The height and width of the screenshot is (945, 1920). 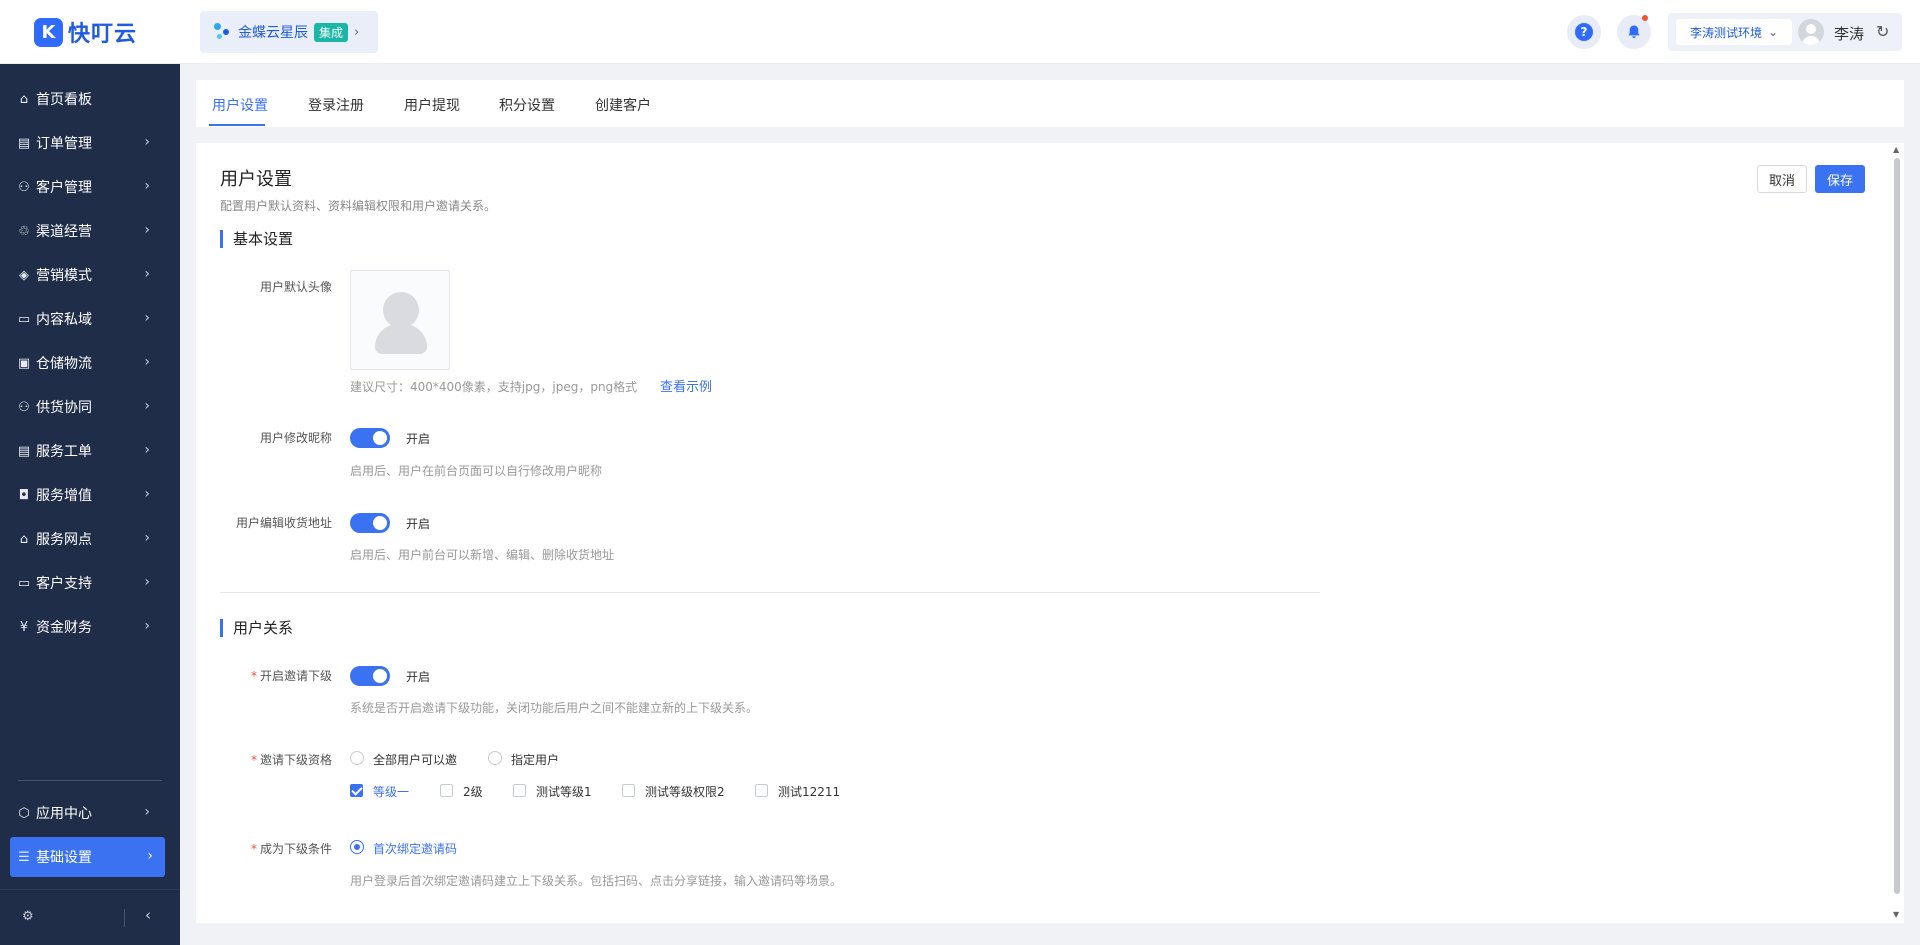 What do you see at coordinates (64, 100) in the screenshot?
I see `sidebar-item-label: 首页看板` at bounding box center [64, 100].